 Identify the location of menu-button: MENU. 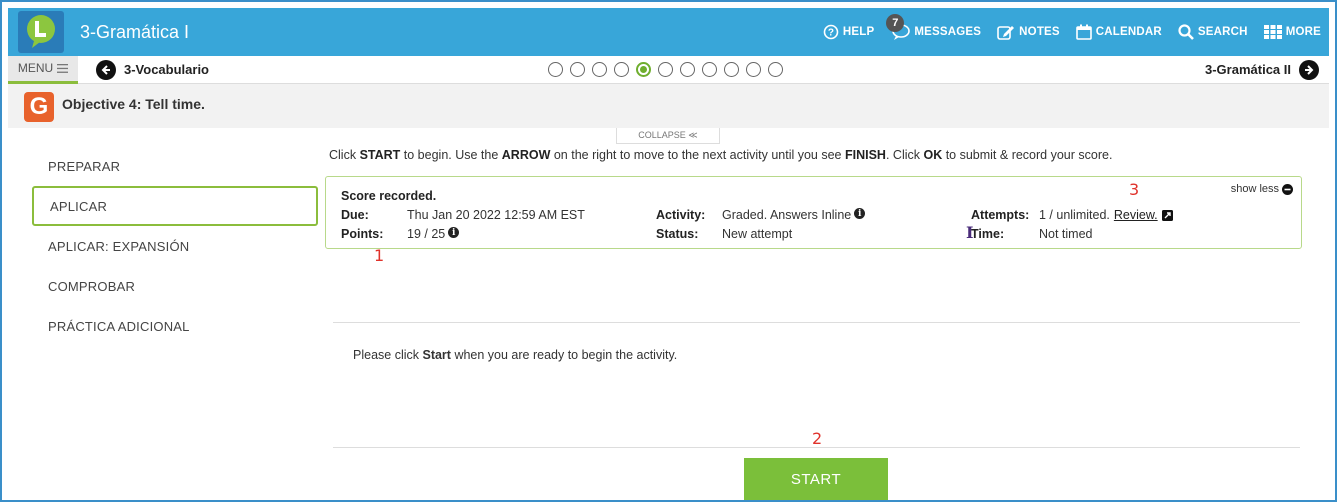
(43, 69).